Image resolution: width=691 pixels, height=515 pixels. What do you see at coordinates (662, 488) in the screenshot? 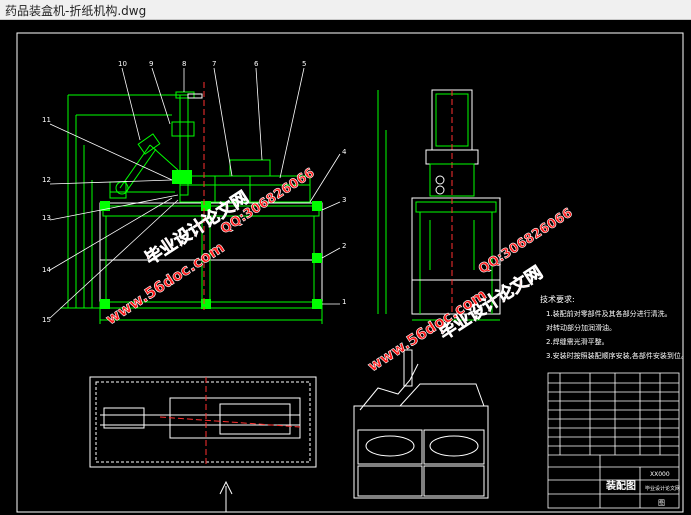
I see `company-name: 毕业设计论文网` at bounding box center [662, 488].